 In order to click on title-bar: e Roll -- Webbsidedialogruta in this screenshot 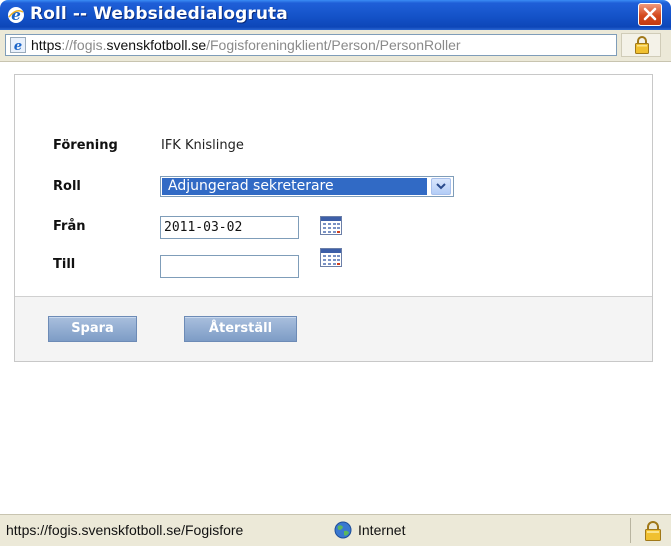, I will do `click(335, 15)`.